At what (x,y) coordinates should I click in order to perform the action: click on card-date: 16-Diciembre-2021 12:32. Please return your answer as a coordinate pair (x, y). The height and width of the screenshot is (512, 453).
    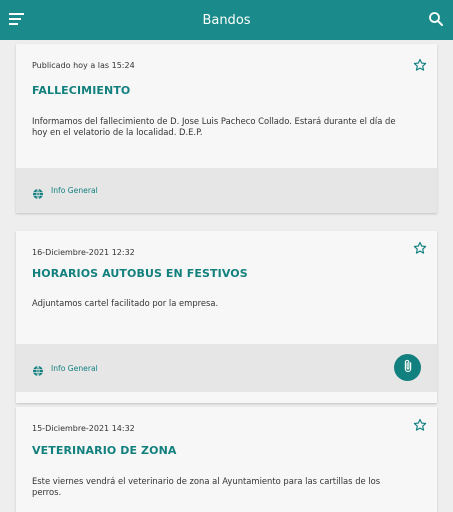
    Looking at the image, I should click on (83, 252).